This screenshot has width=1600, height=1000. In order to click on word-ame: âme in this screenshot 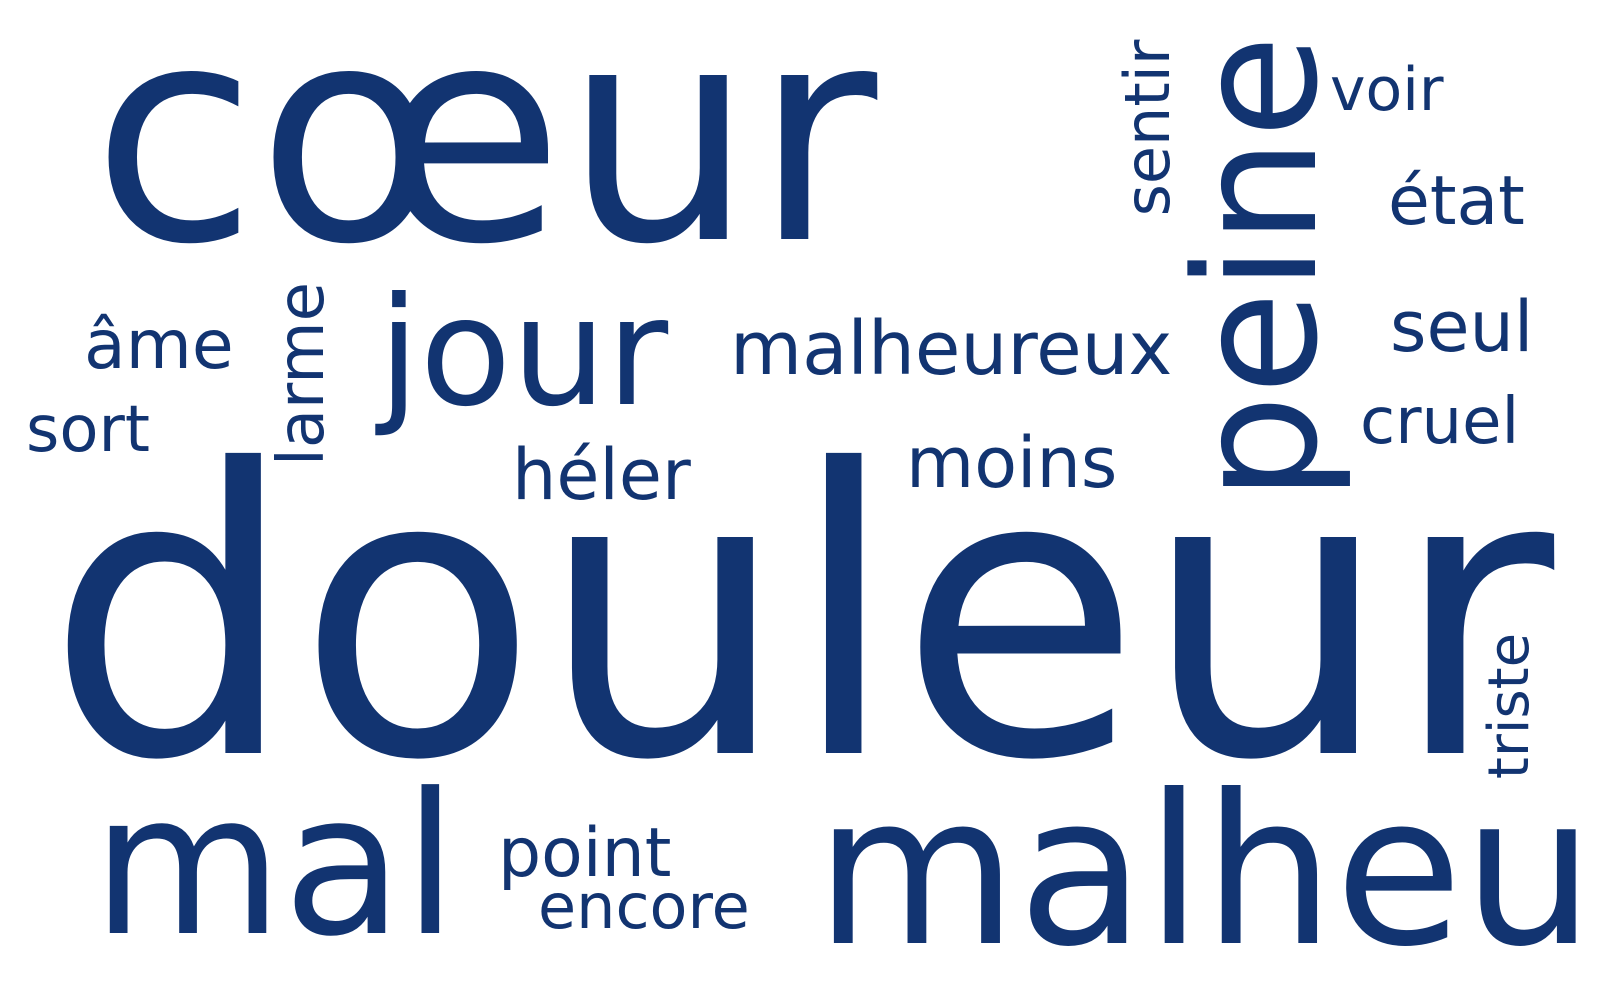, I will do `click(159, 345)`.